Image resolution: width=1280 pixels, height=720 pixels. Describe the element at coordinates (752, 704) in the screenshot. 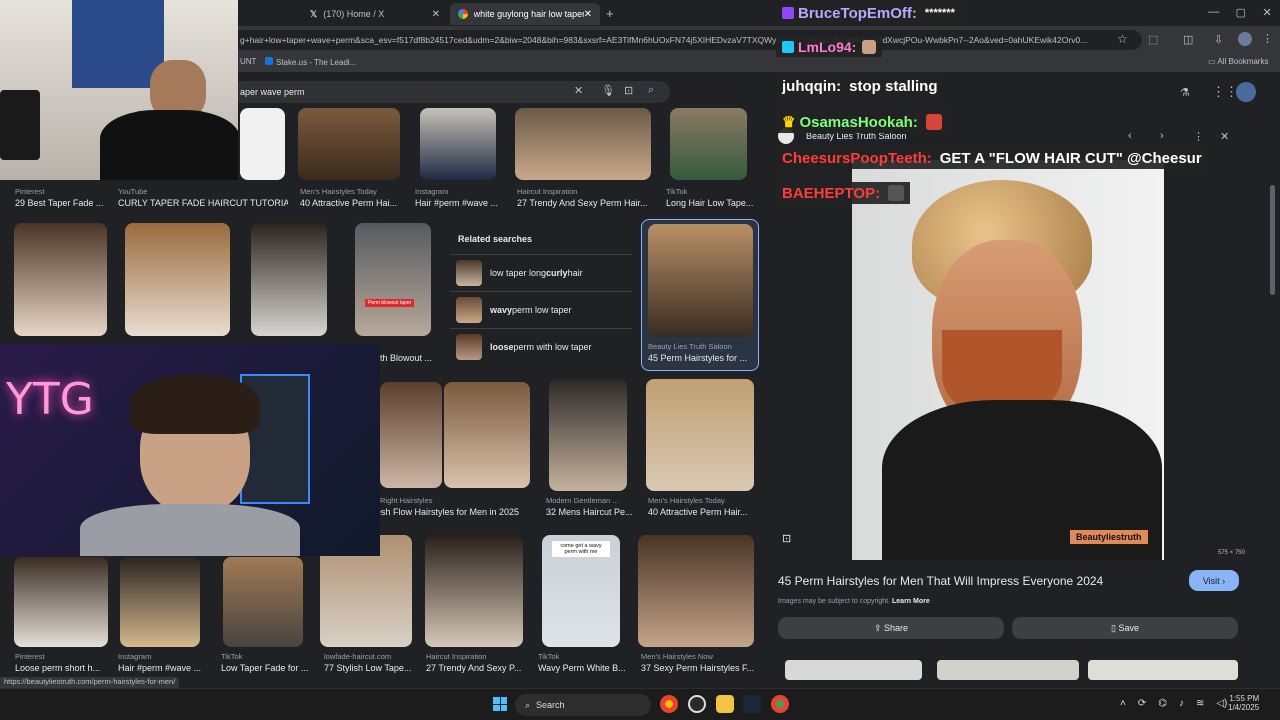

I see `steam-icon` at that location.